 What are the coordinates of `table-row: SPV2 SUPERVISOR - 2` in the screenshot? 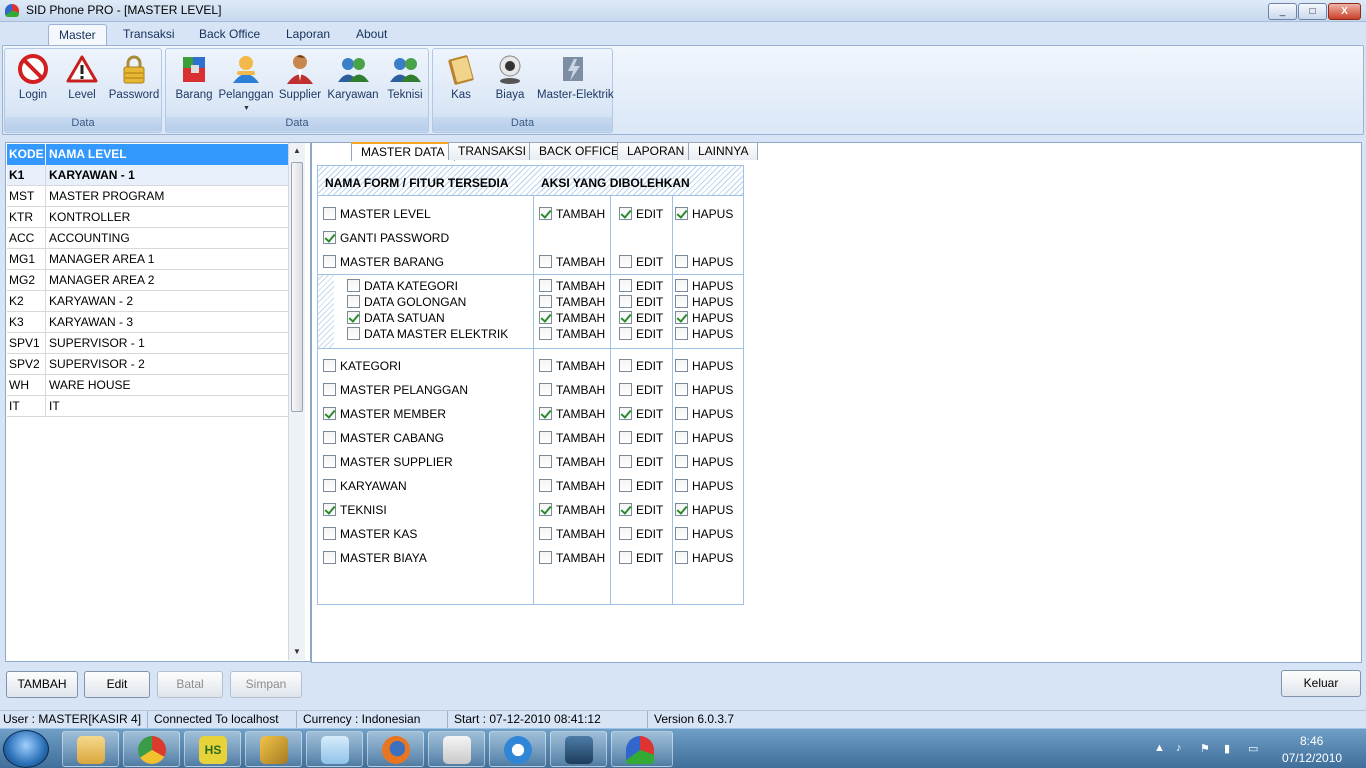 It's located at (148, 364).